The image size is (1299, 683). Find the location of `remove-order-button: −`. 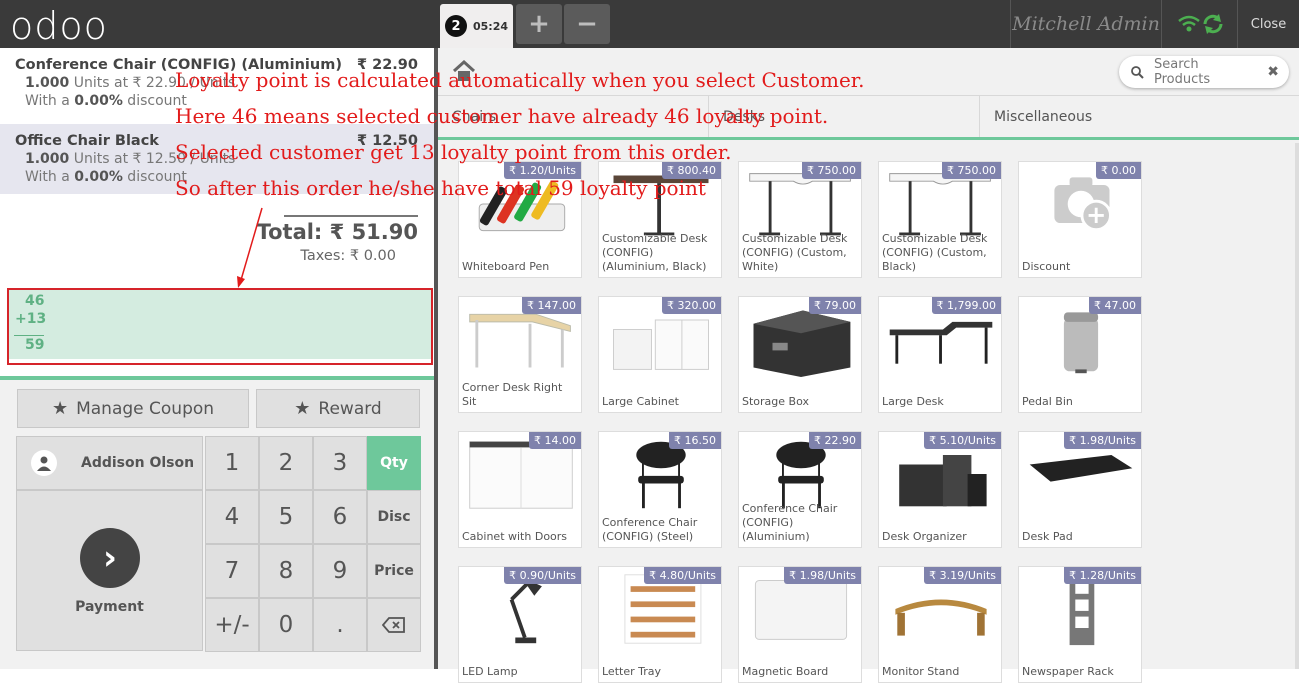

remove-order-button: − is located at coordinates (587, 24).